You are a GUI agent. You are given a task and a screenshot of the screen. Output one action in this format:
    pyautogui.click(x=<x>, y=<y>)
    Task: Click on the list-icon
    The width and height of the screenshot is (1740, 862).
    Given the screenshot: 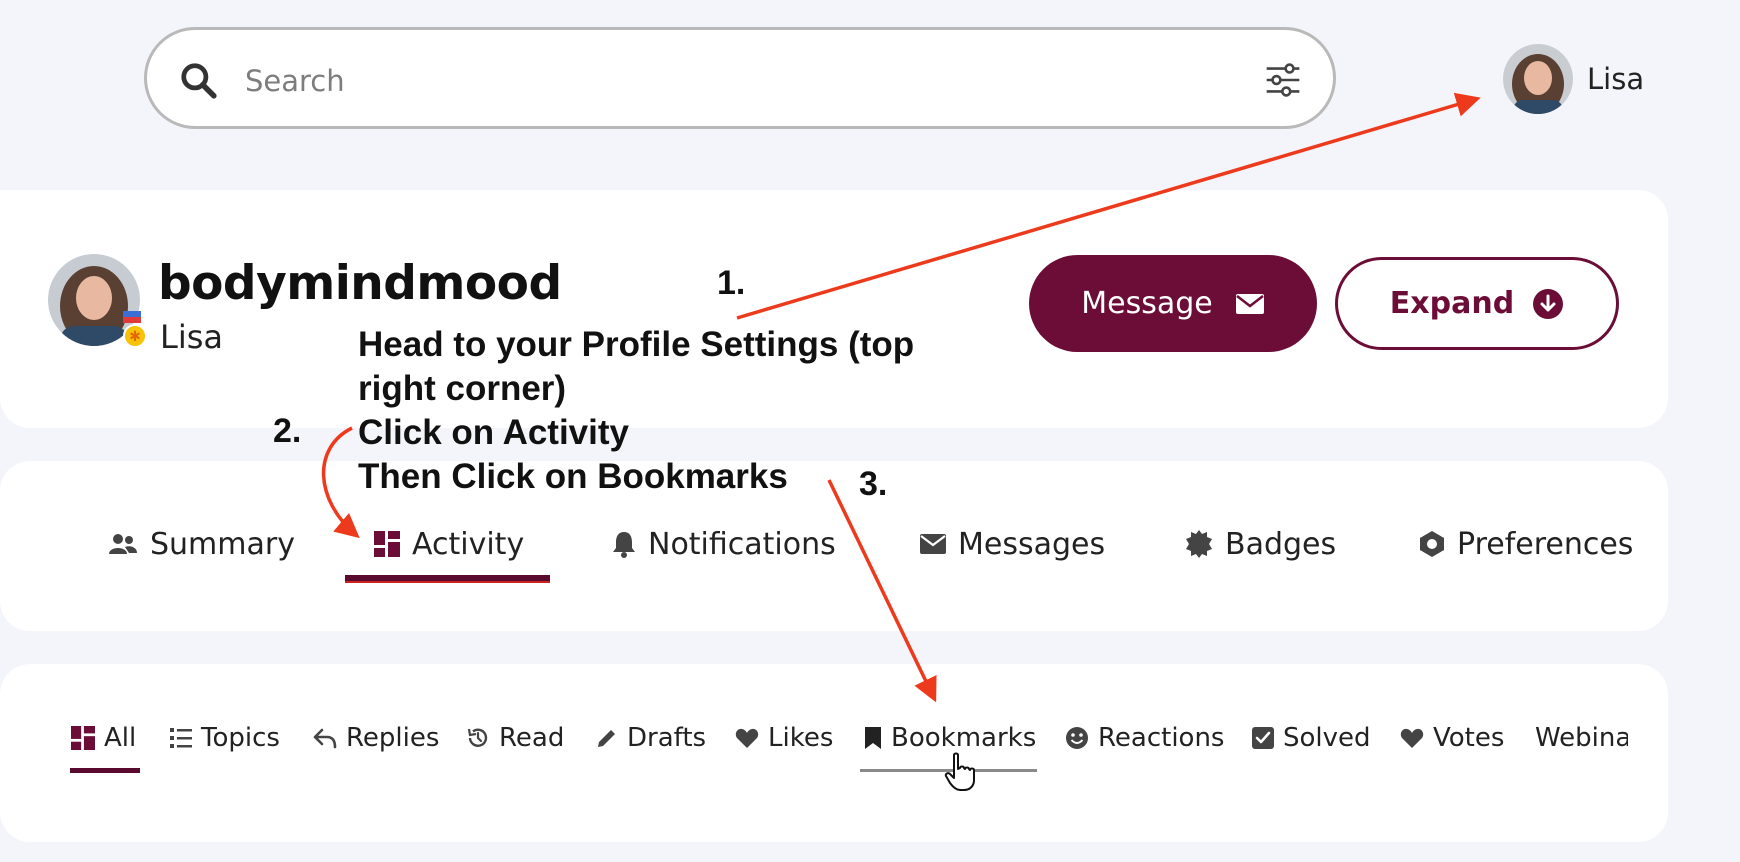 What is the action you would take?
    pyautogui.click(x=181, y=738)
    